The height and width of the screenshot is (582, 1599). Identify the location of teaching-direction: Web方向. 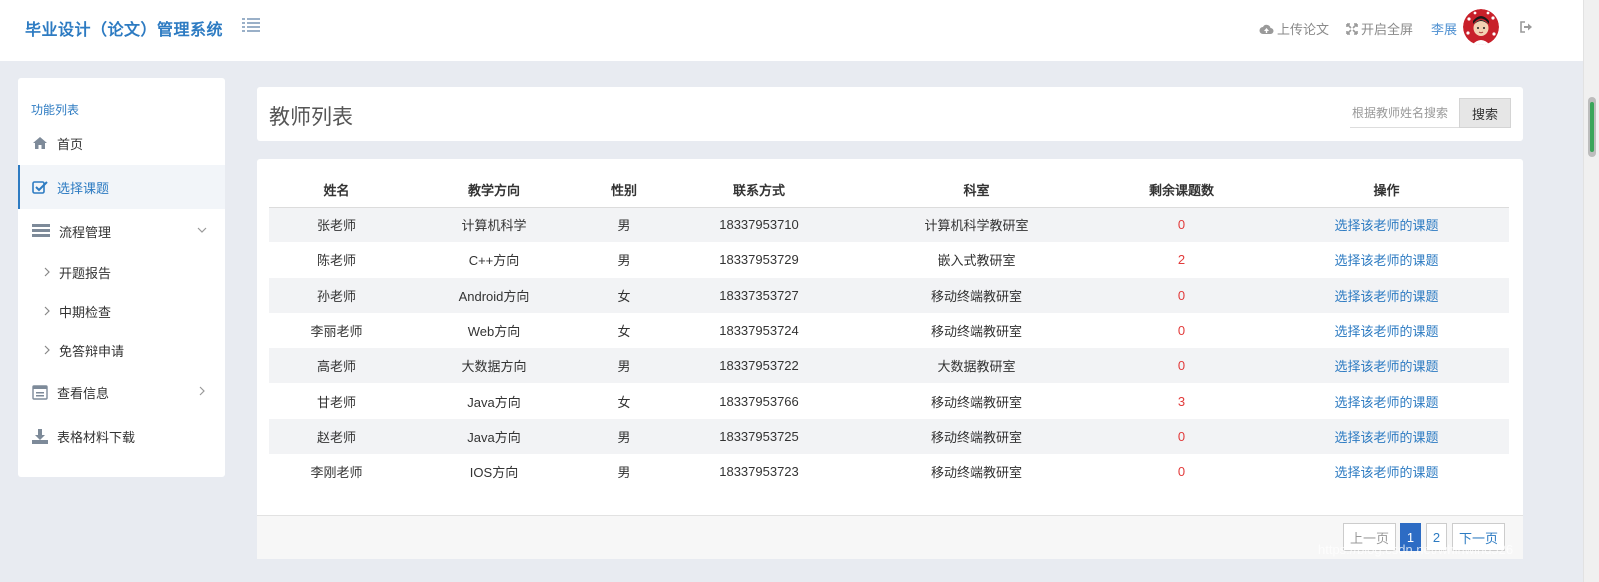
(494, 332).